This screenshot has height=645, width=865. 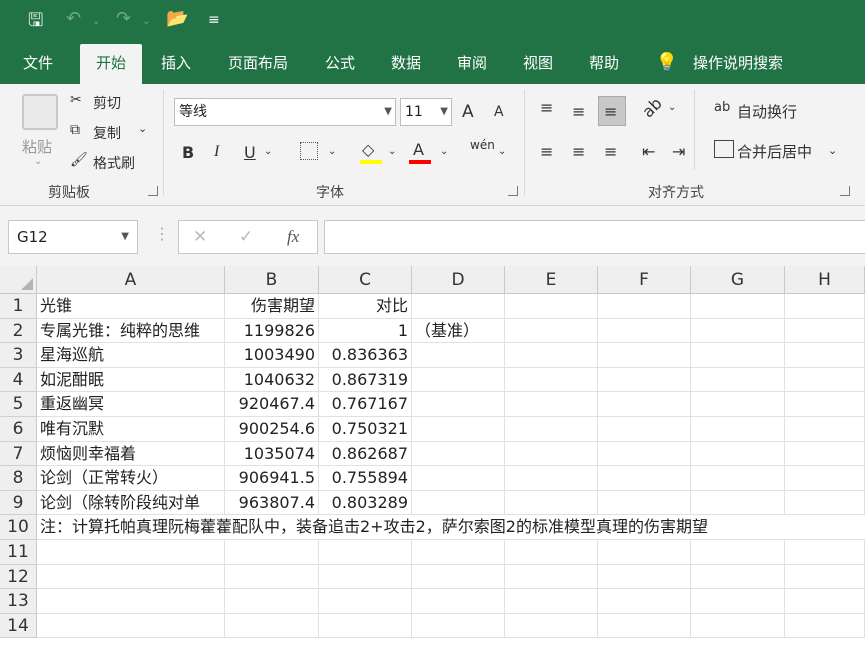 What do you see at coordinates (18, 454) in the screenshot?
I see `row-header: 7` at bounding box center [18, 454].